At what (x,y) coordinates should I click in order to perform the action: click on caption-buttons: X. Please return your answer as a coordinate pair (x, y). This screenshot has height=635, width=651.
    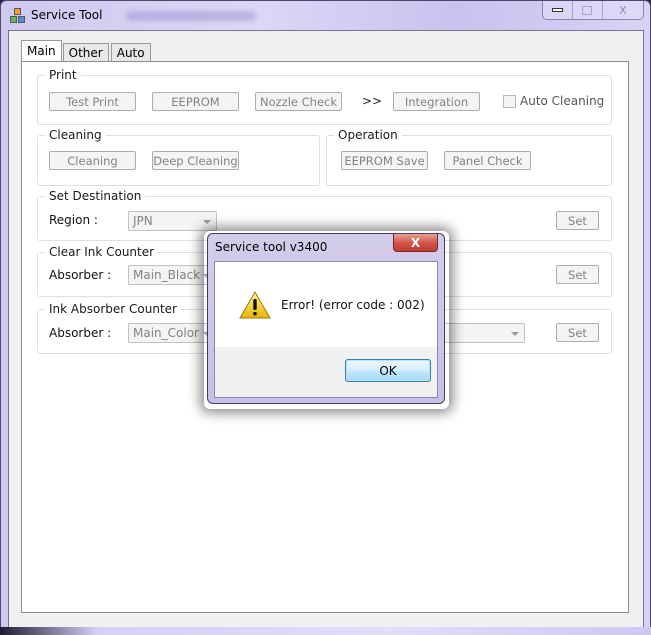
    Looking at the image, I should click on (593, 10).